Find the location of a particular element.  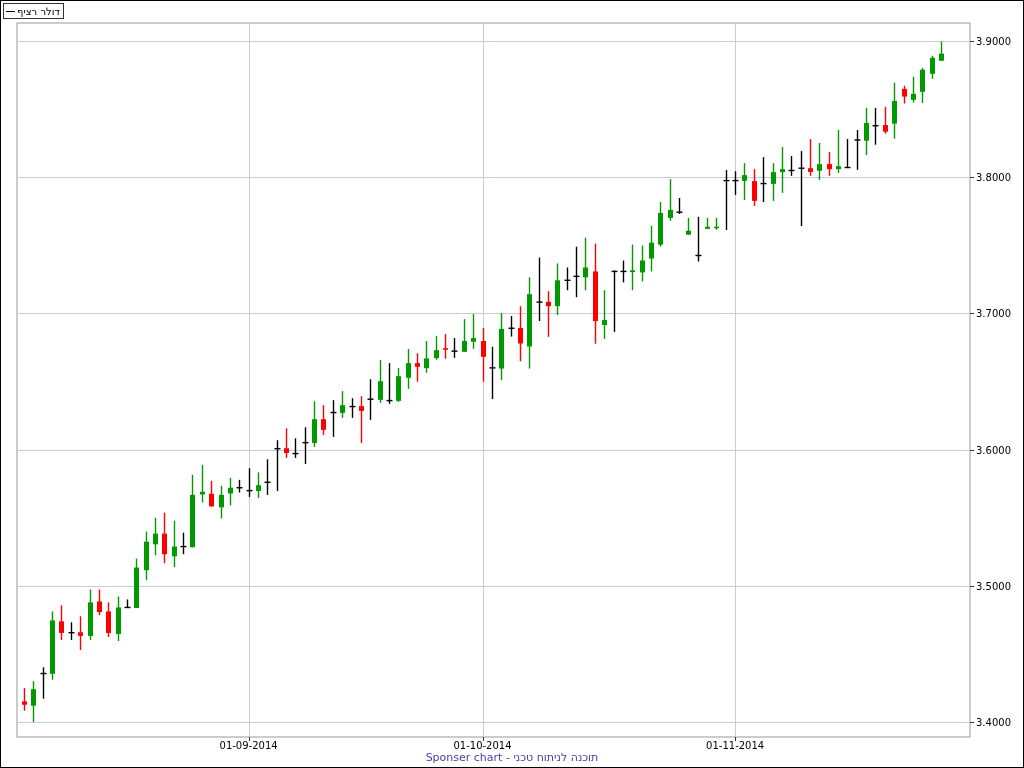

axis-tick-label: 3.9000 is located at coordinates (990, 41).